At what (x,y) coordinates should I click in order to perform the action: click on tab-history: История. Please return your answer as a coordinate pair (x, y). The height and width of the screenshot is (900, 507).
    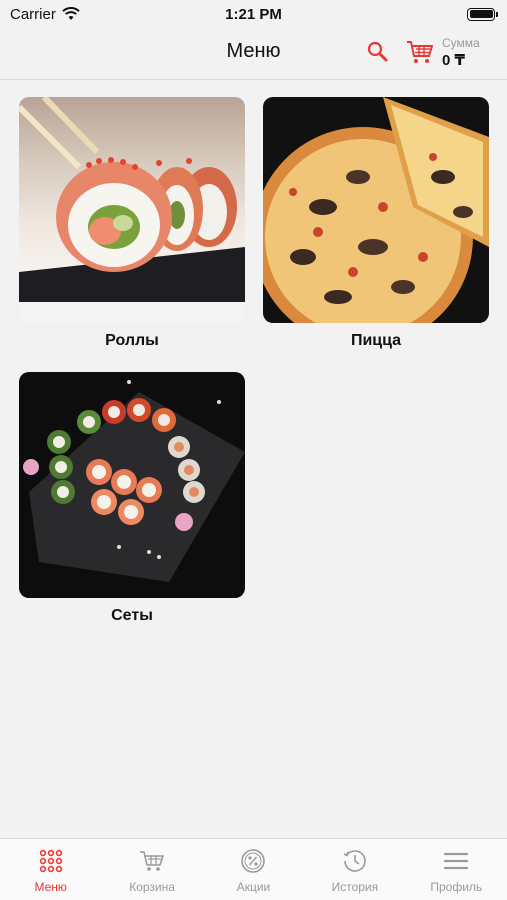
    Looking at the image, I should click on (354, 869).